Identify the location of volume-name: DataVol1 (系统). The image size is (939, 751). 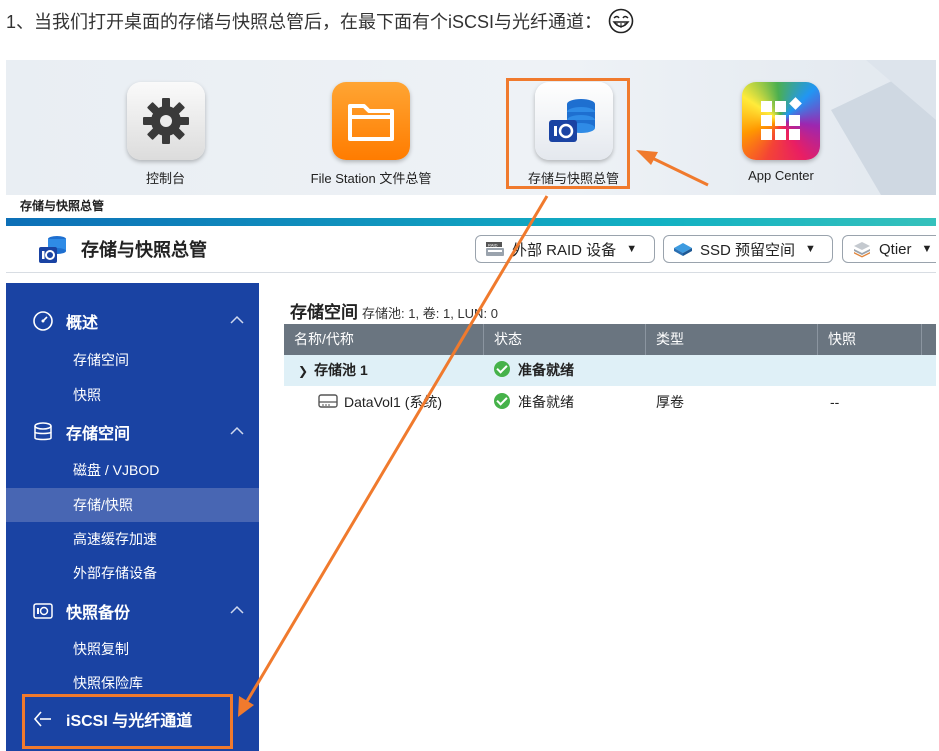
(393, 402).